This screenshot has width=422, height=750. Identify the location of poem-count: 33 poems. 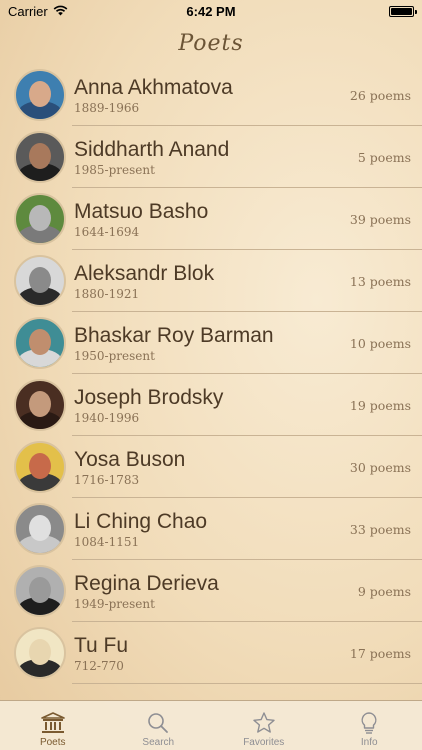
(380, 529).